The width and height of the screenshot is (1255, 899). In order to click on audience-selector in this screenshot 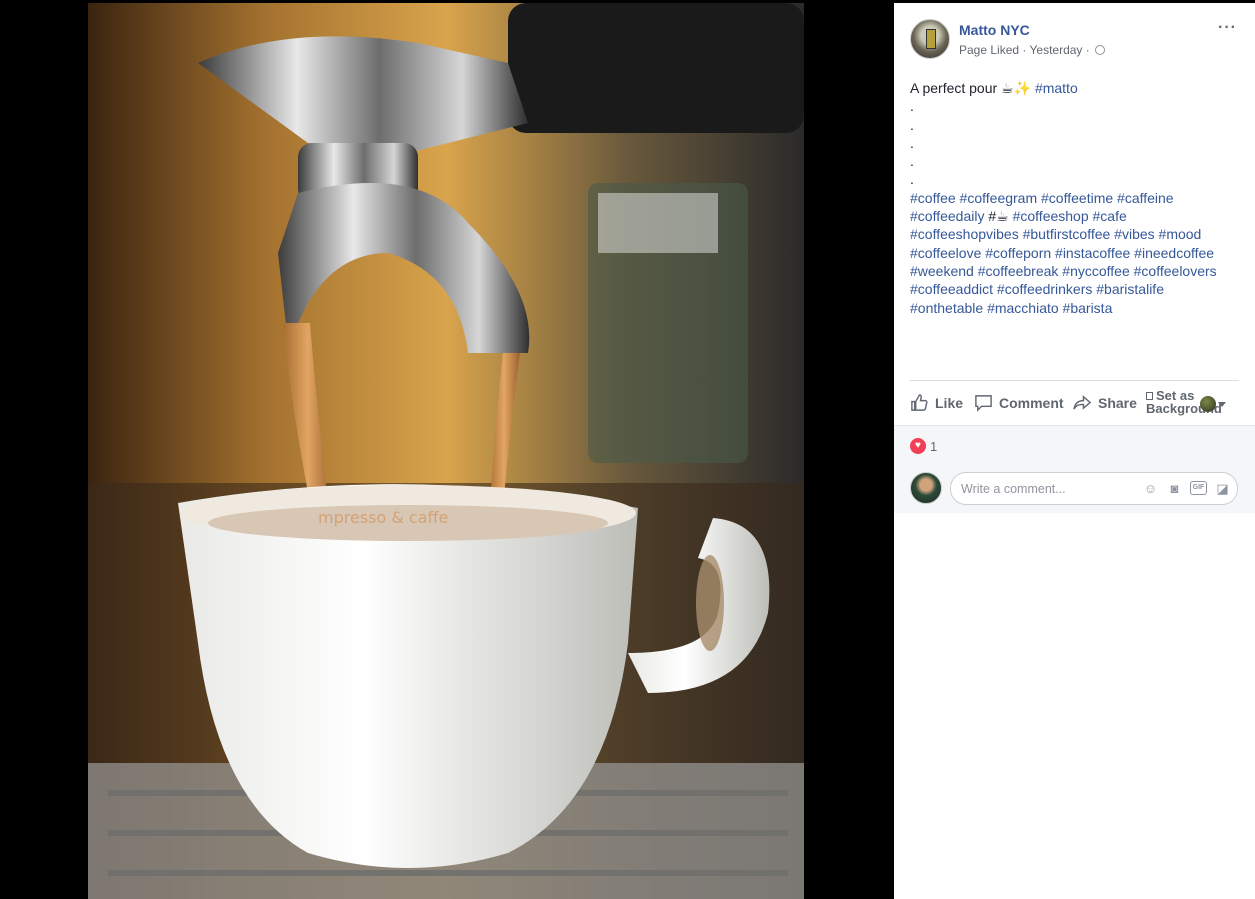, I will do `click(1213, 404)`.